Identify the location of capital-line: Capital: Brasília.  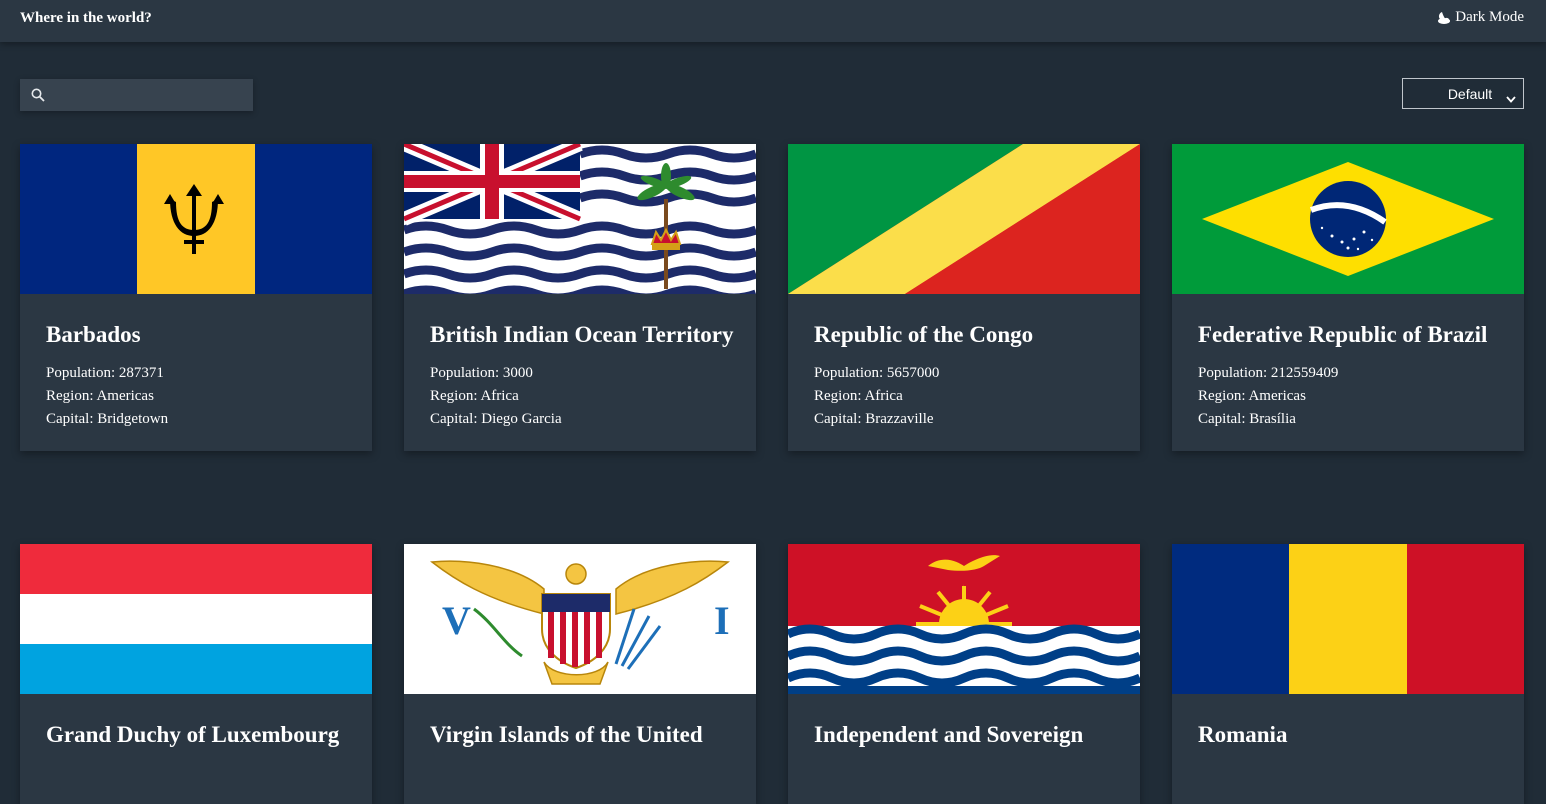
(1247, 419).